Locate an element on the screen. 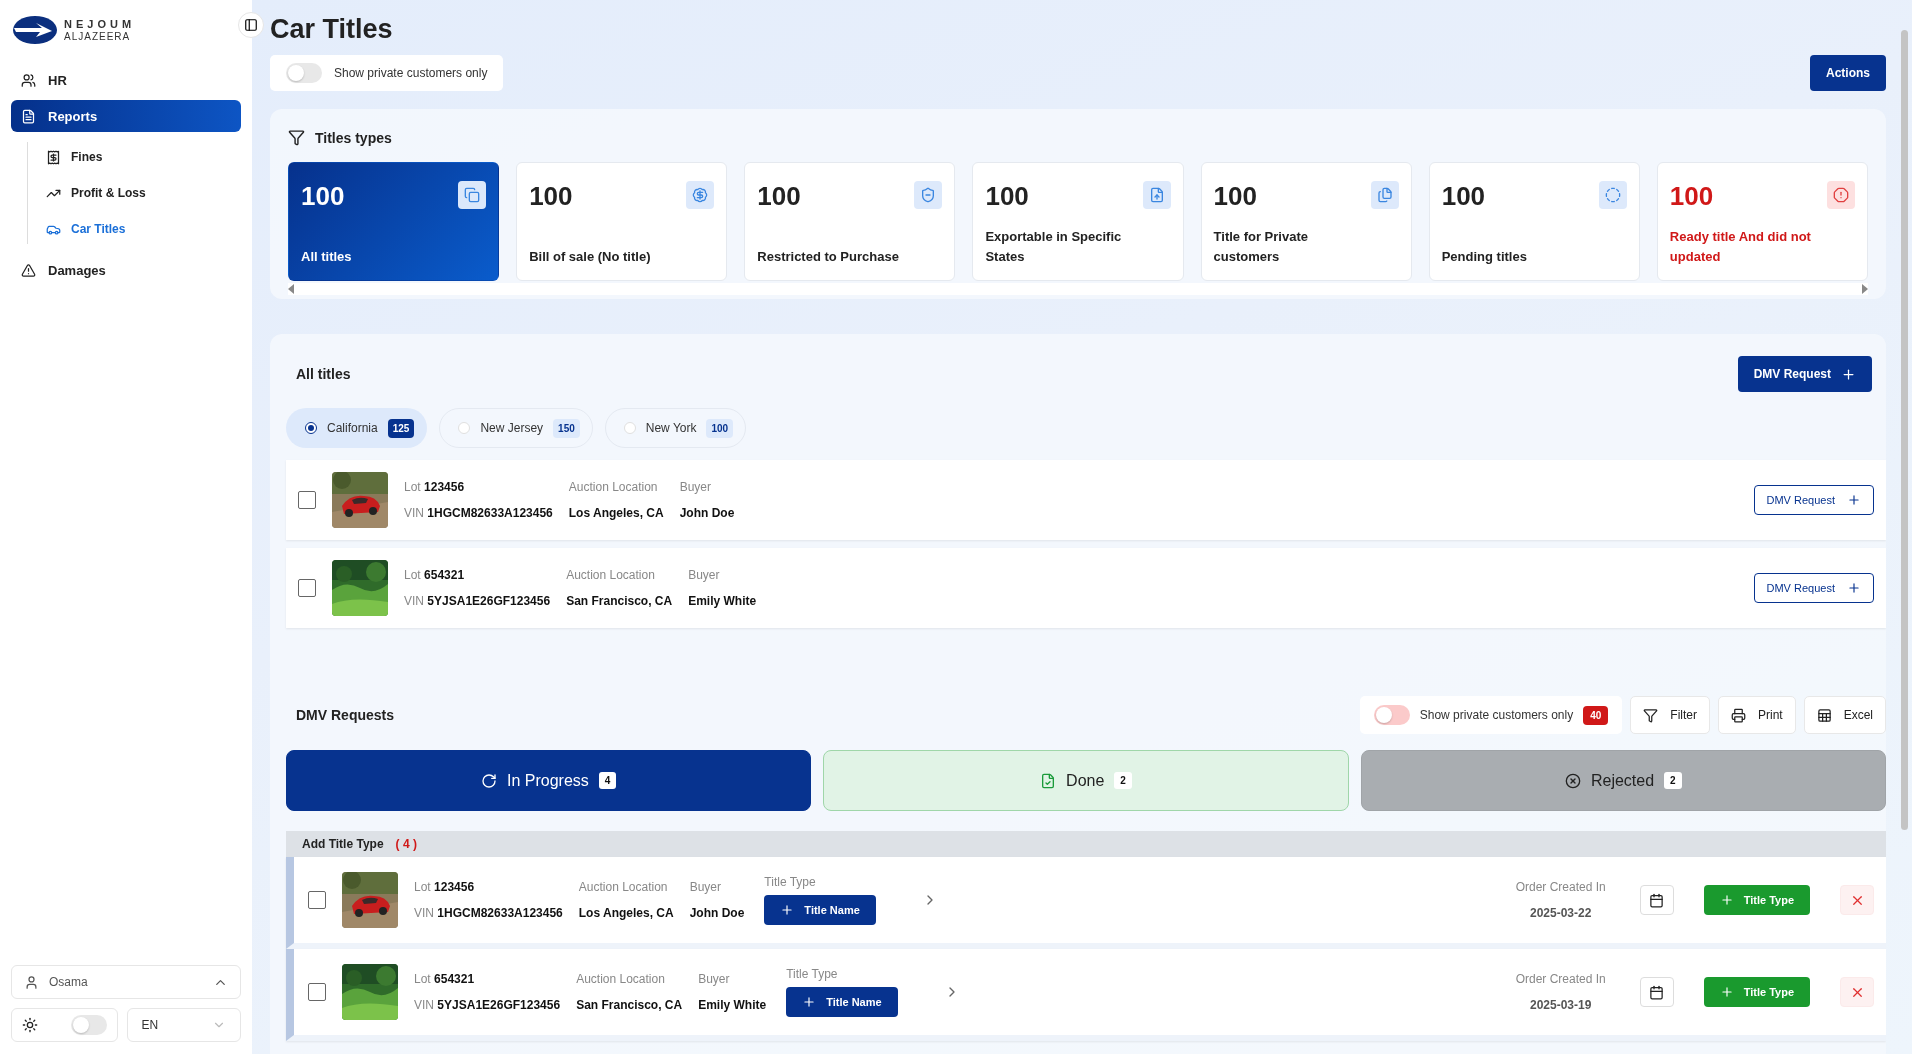 The image size is (1912, 1054). card-label: Title for Private customers is located at coordinates (1261, 247).